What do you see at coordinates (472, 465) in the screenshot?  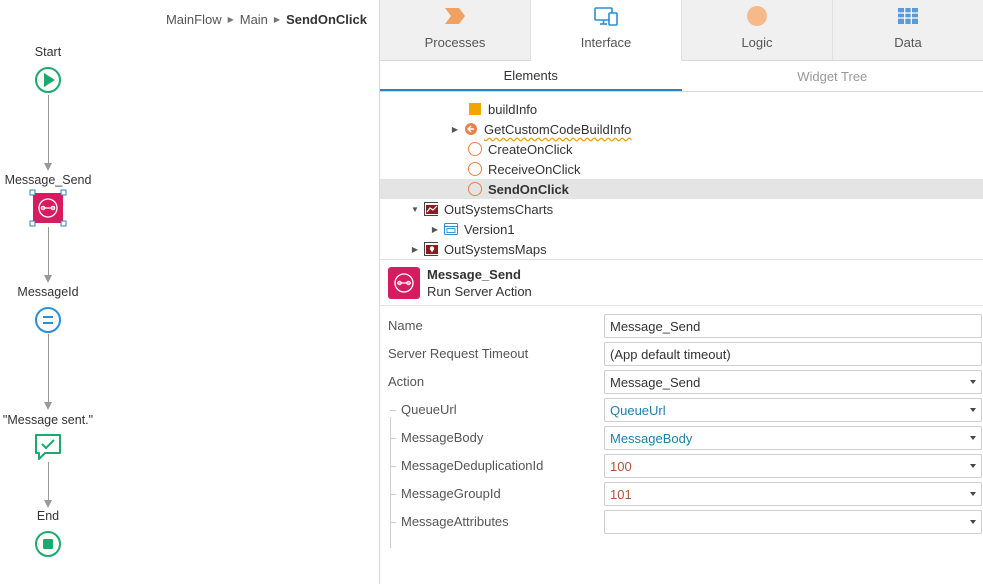 I see `property-label: MessageDeduplicationId` at bounding box center [472, 465].